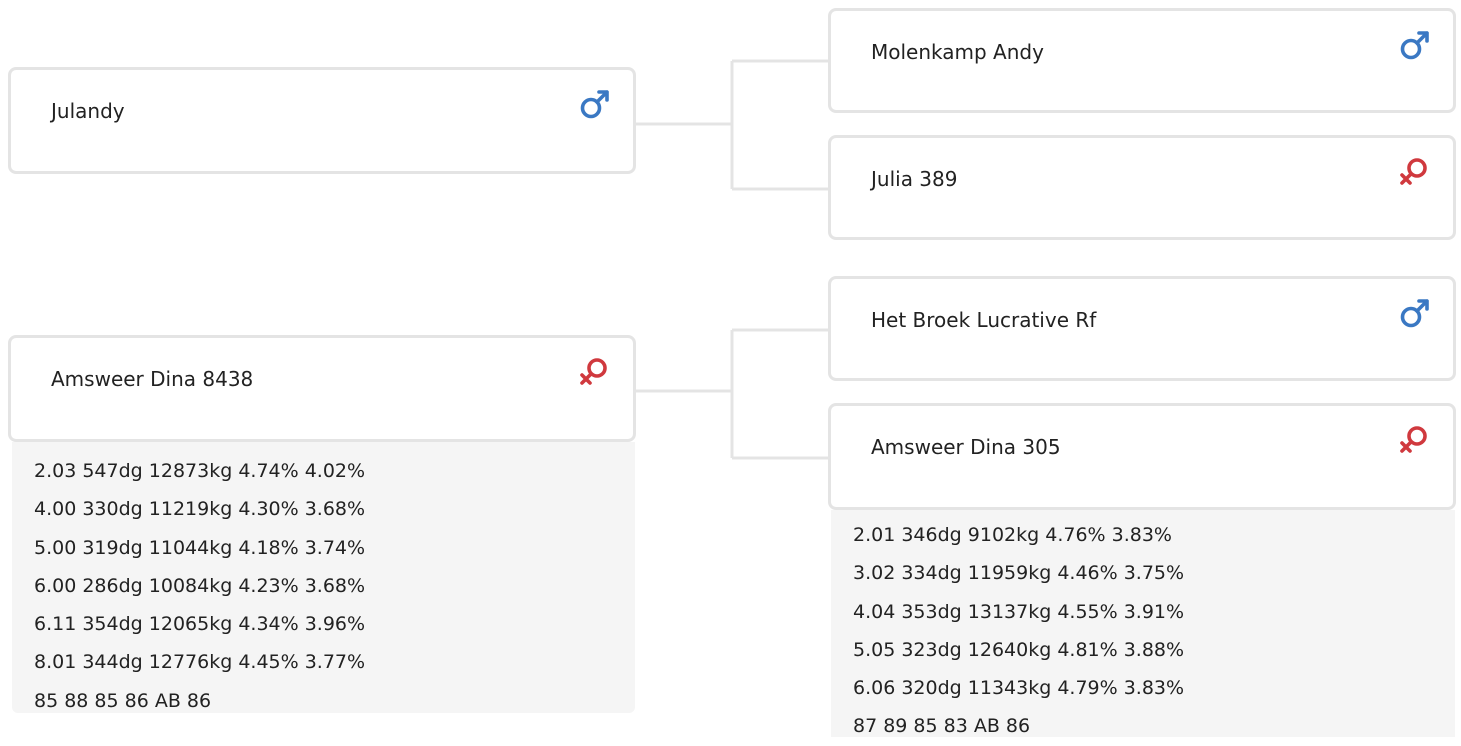 Image resolution: width=1461 pixels, height=746 pixels. Describe the element at coordinates (1019, 688) in the screenshot. I see `stats-line: 6.06 320dg 11343kg 4.79% 3.83%` at that location.